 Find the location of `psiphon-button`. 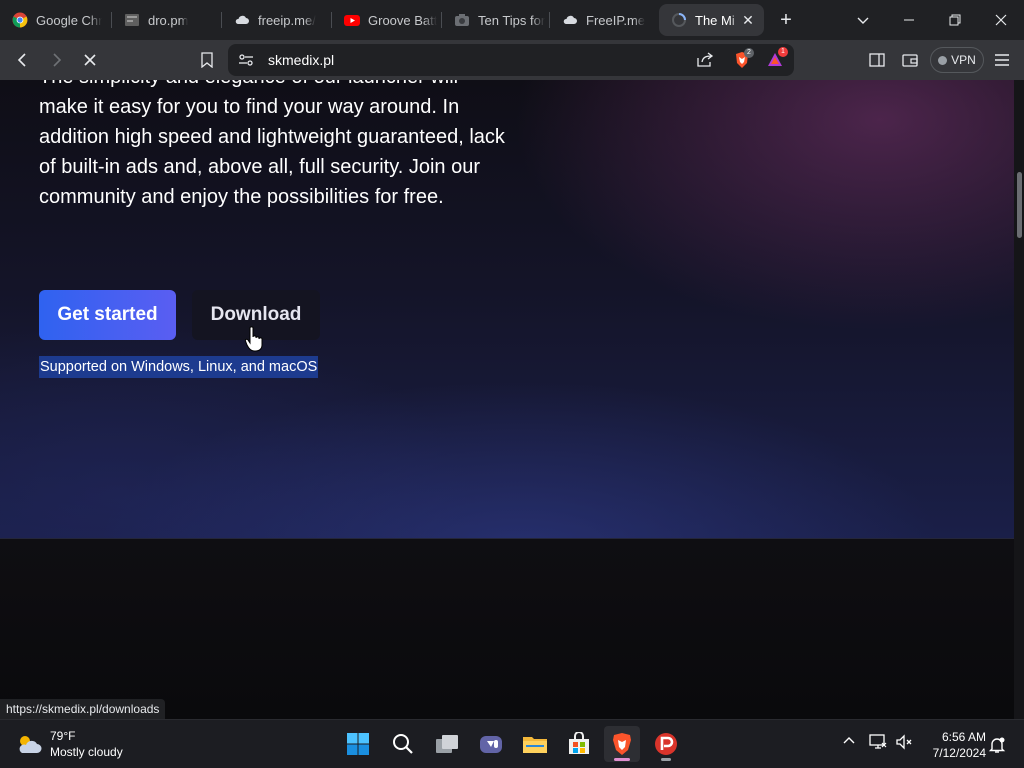

psiphon-button is located at coordinates (666, 744).